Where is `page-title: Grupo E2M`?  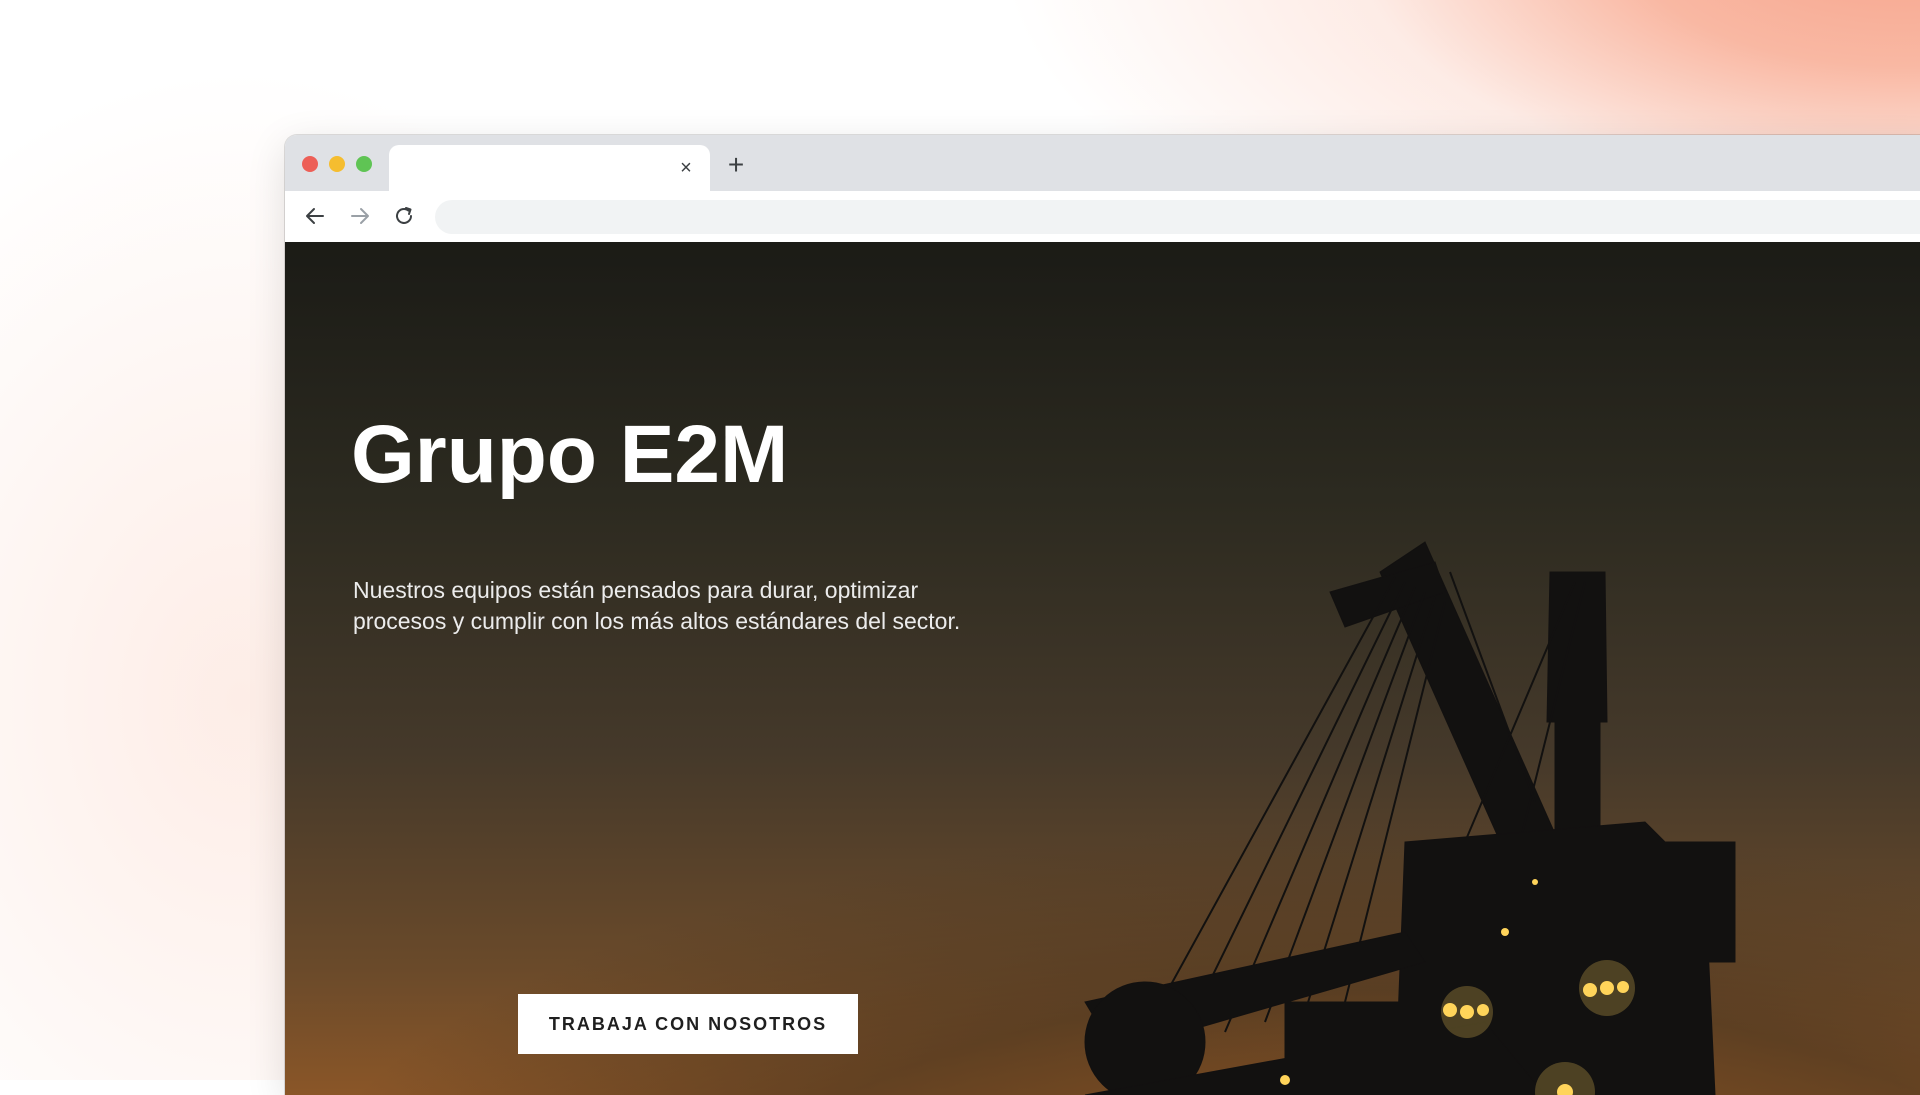 page-title: Grupo E2M is located at coordinates (570, 454).